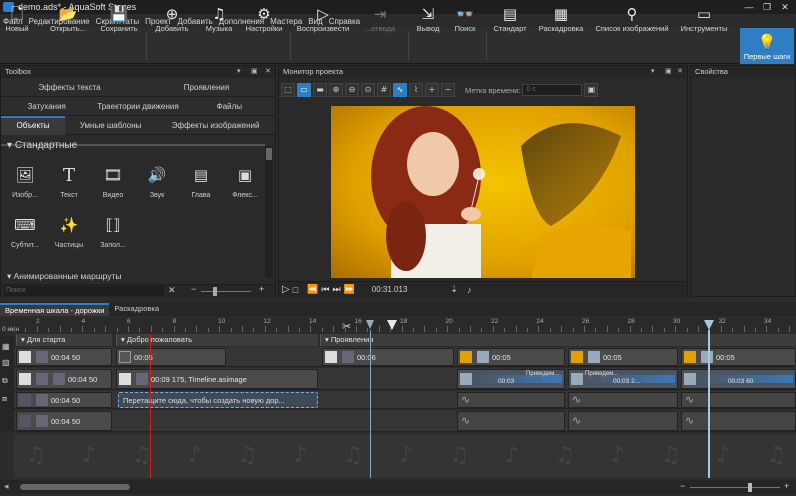  What do you see at coordinates (229, 106) in the screenshot?
I see `tab-files: Файлы` at bounding box center [229, 106].